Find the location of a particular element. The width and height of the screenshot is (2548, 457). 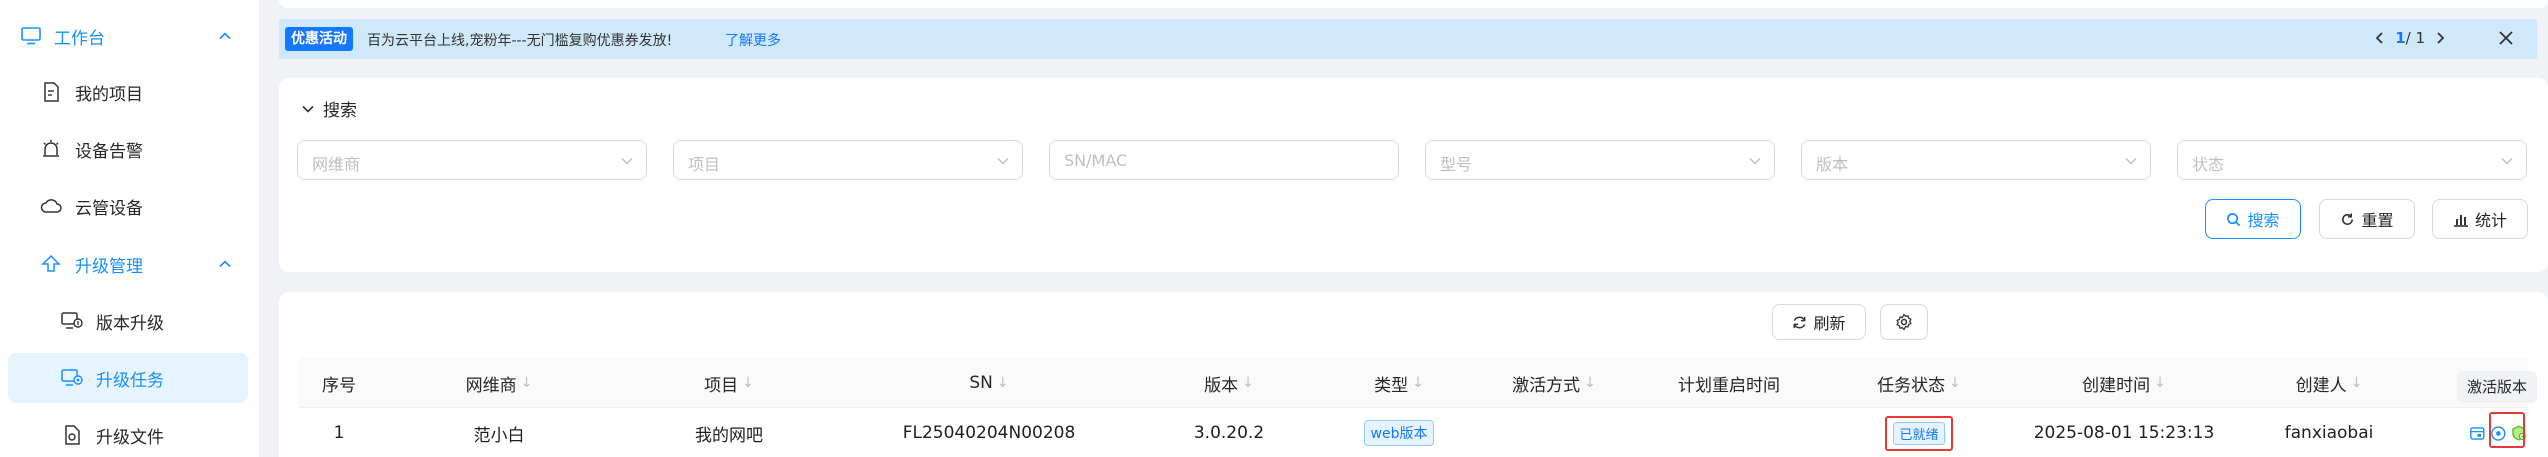

sidebar-item-label: 升级管理 is located at coordinates (109, 266).